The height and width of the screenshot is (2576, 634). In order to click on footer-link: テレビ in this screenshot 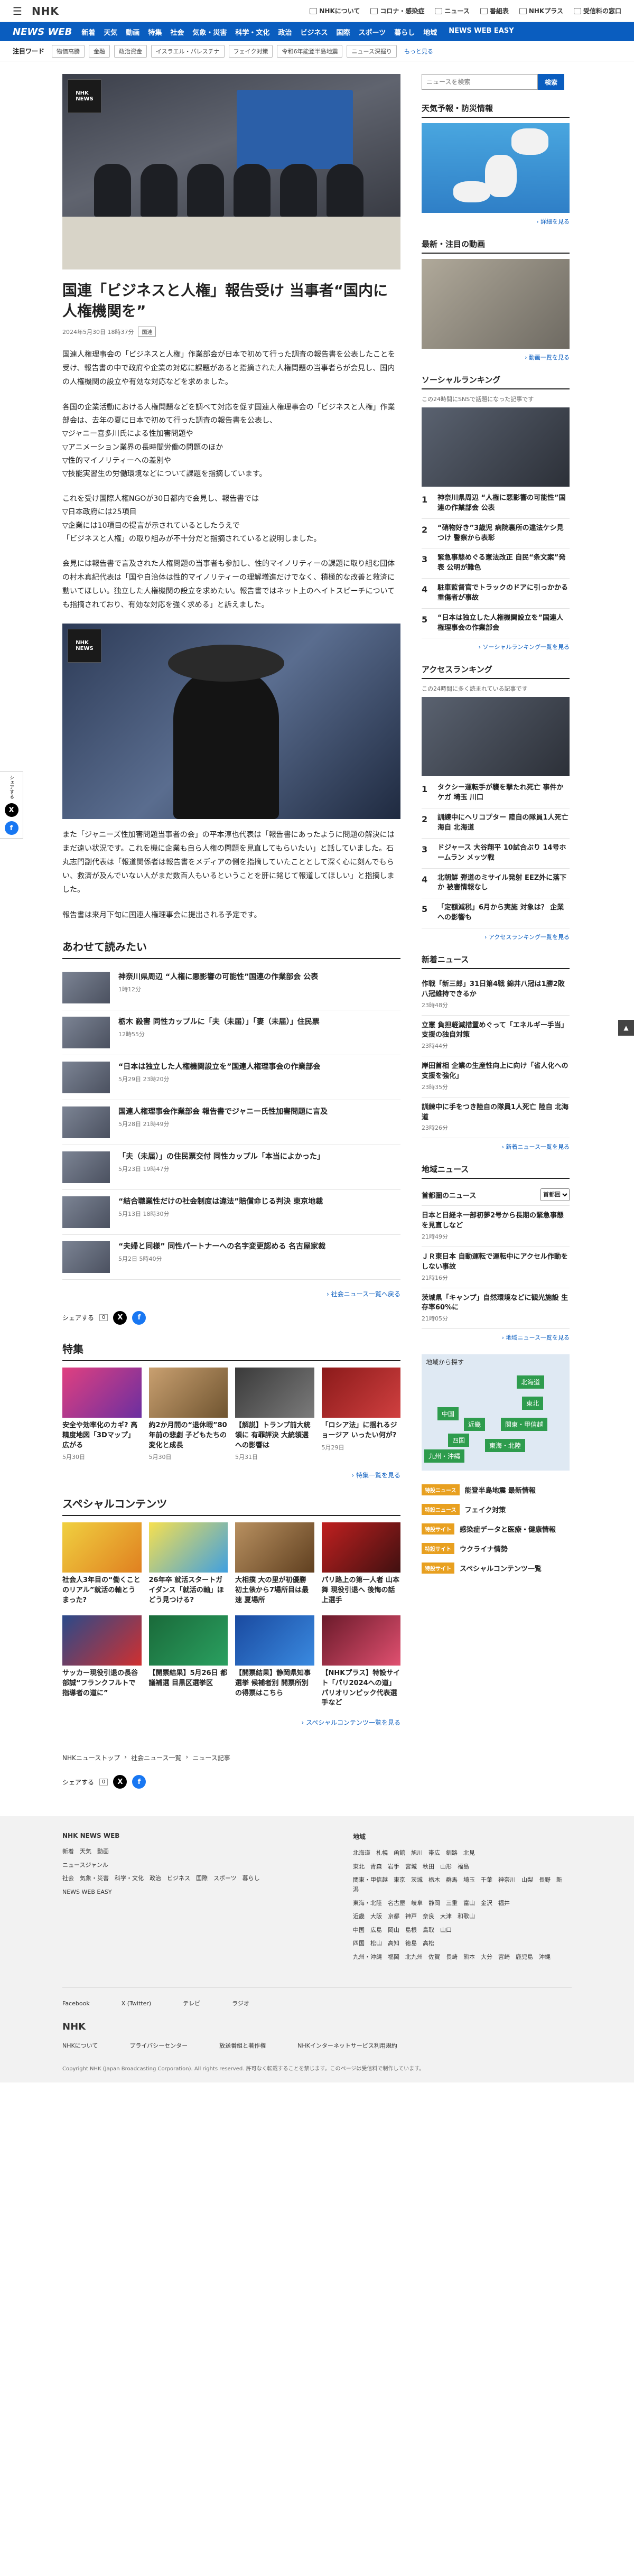, I will do `click(191, 2003)`.